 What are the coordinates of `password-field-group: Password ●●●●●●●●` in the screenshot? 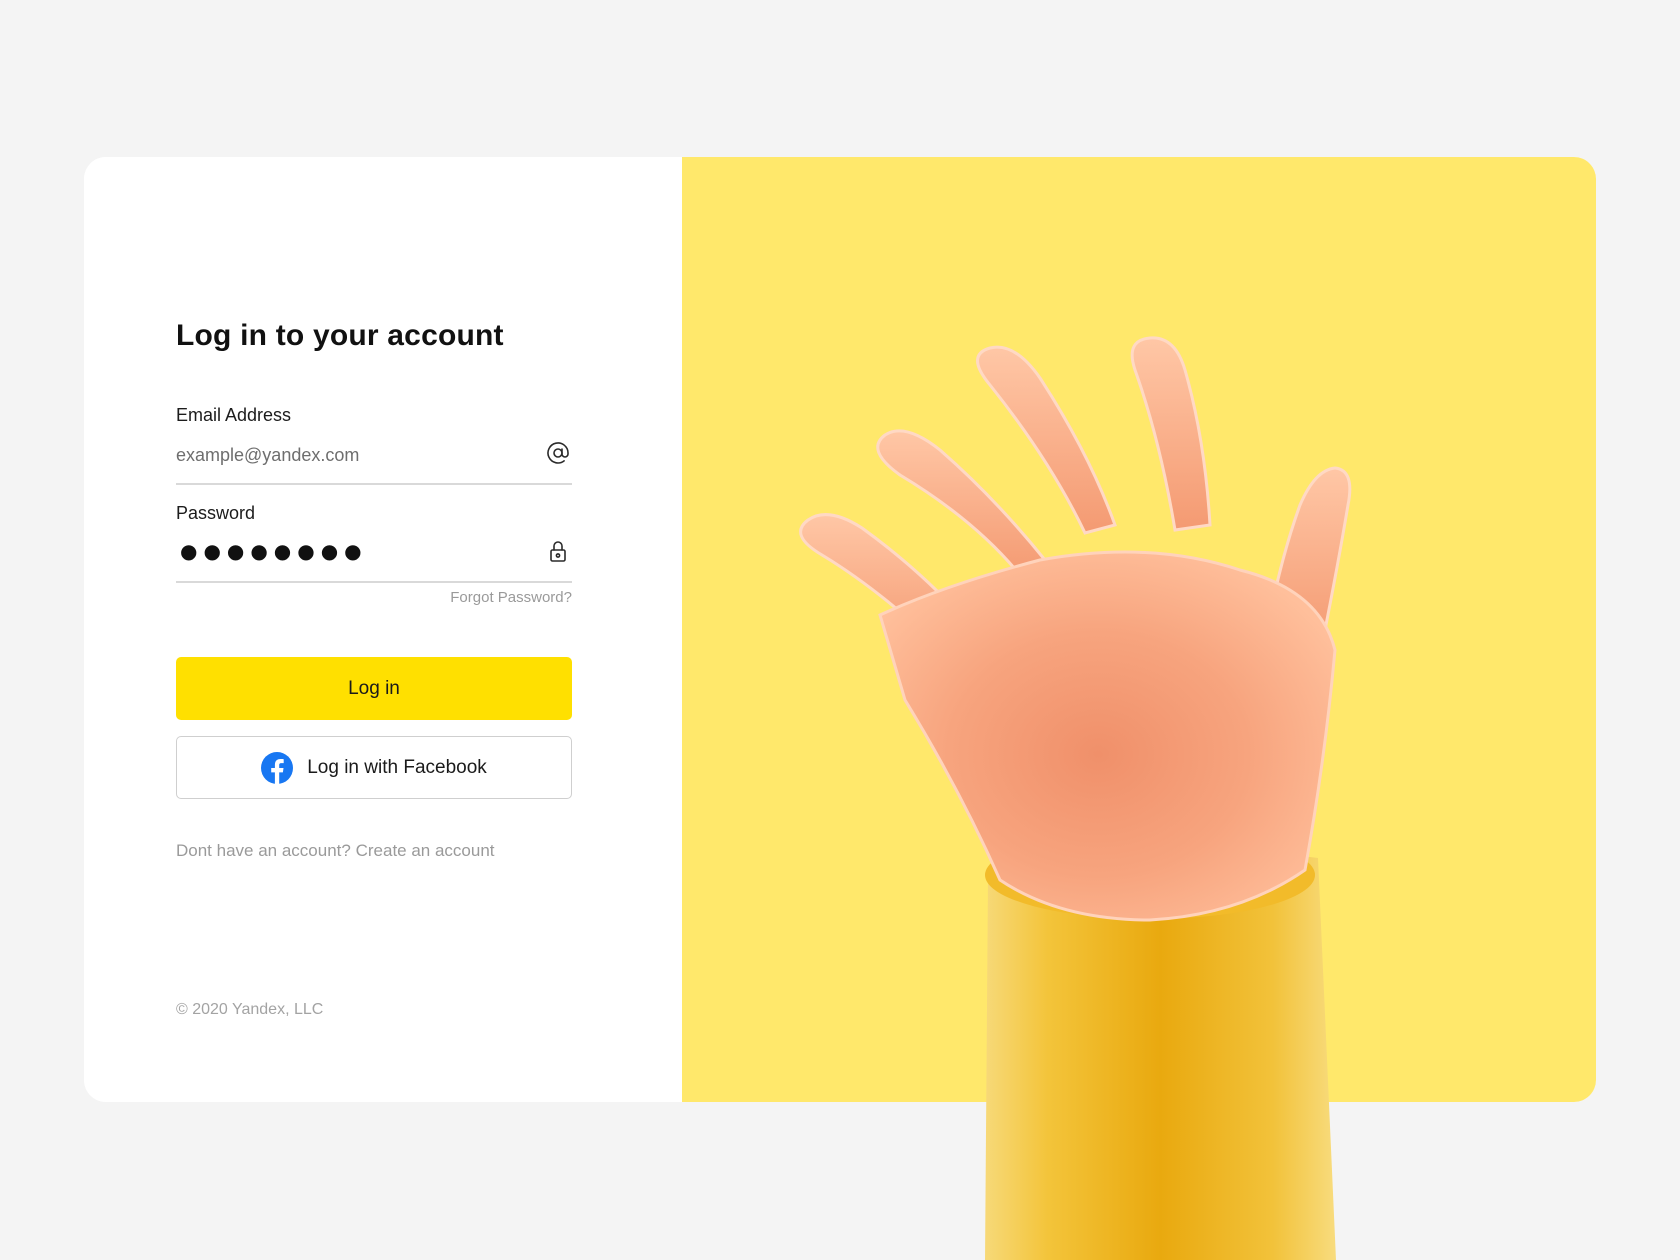 It's located at (374, 543).